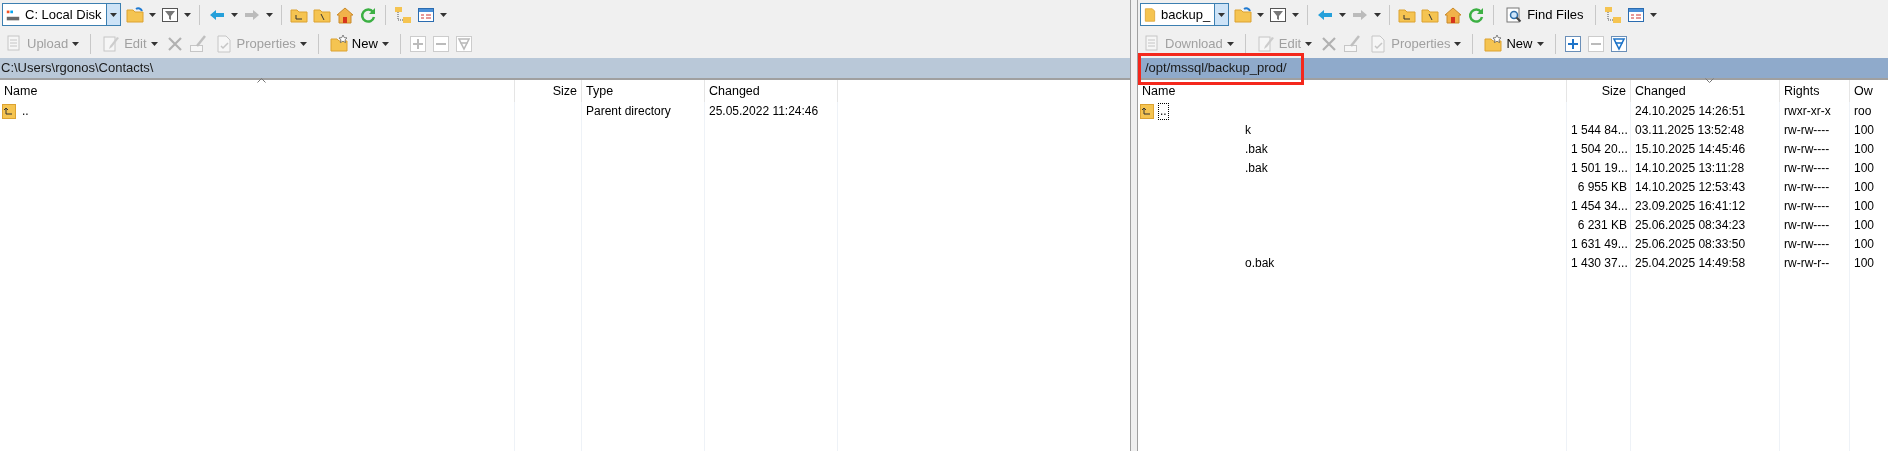  I want to click on table-cell: 23.09.2025 16:41:12, so click(1690, 206).